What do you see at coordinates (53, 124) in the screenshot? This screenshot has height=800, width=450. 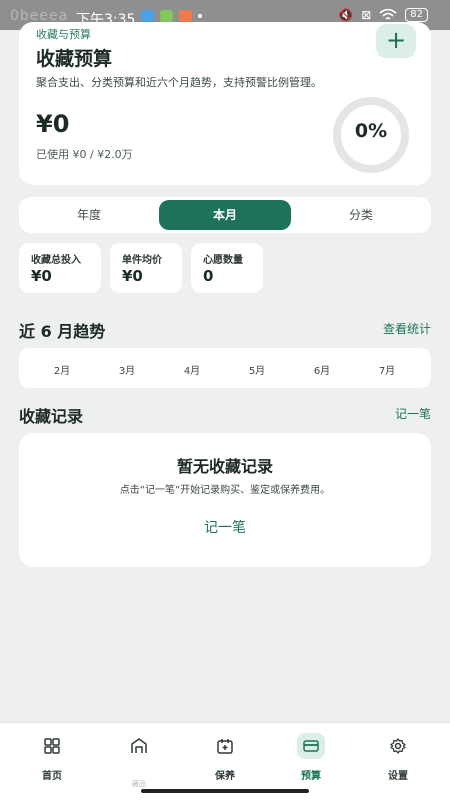 I see `budget-amount: ¥0` at bounding box center [53, 124].